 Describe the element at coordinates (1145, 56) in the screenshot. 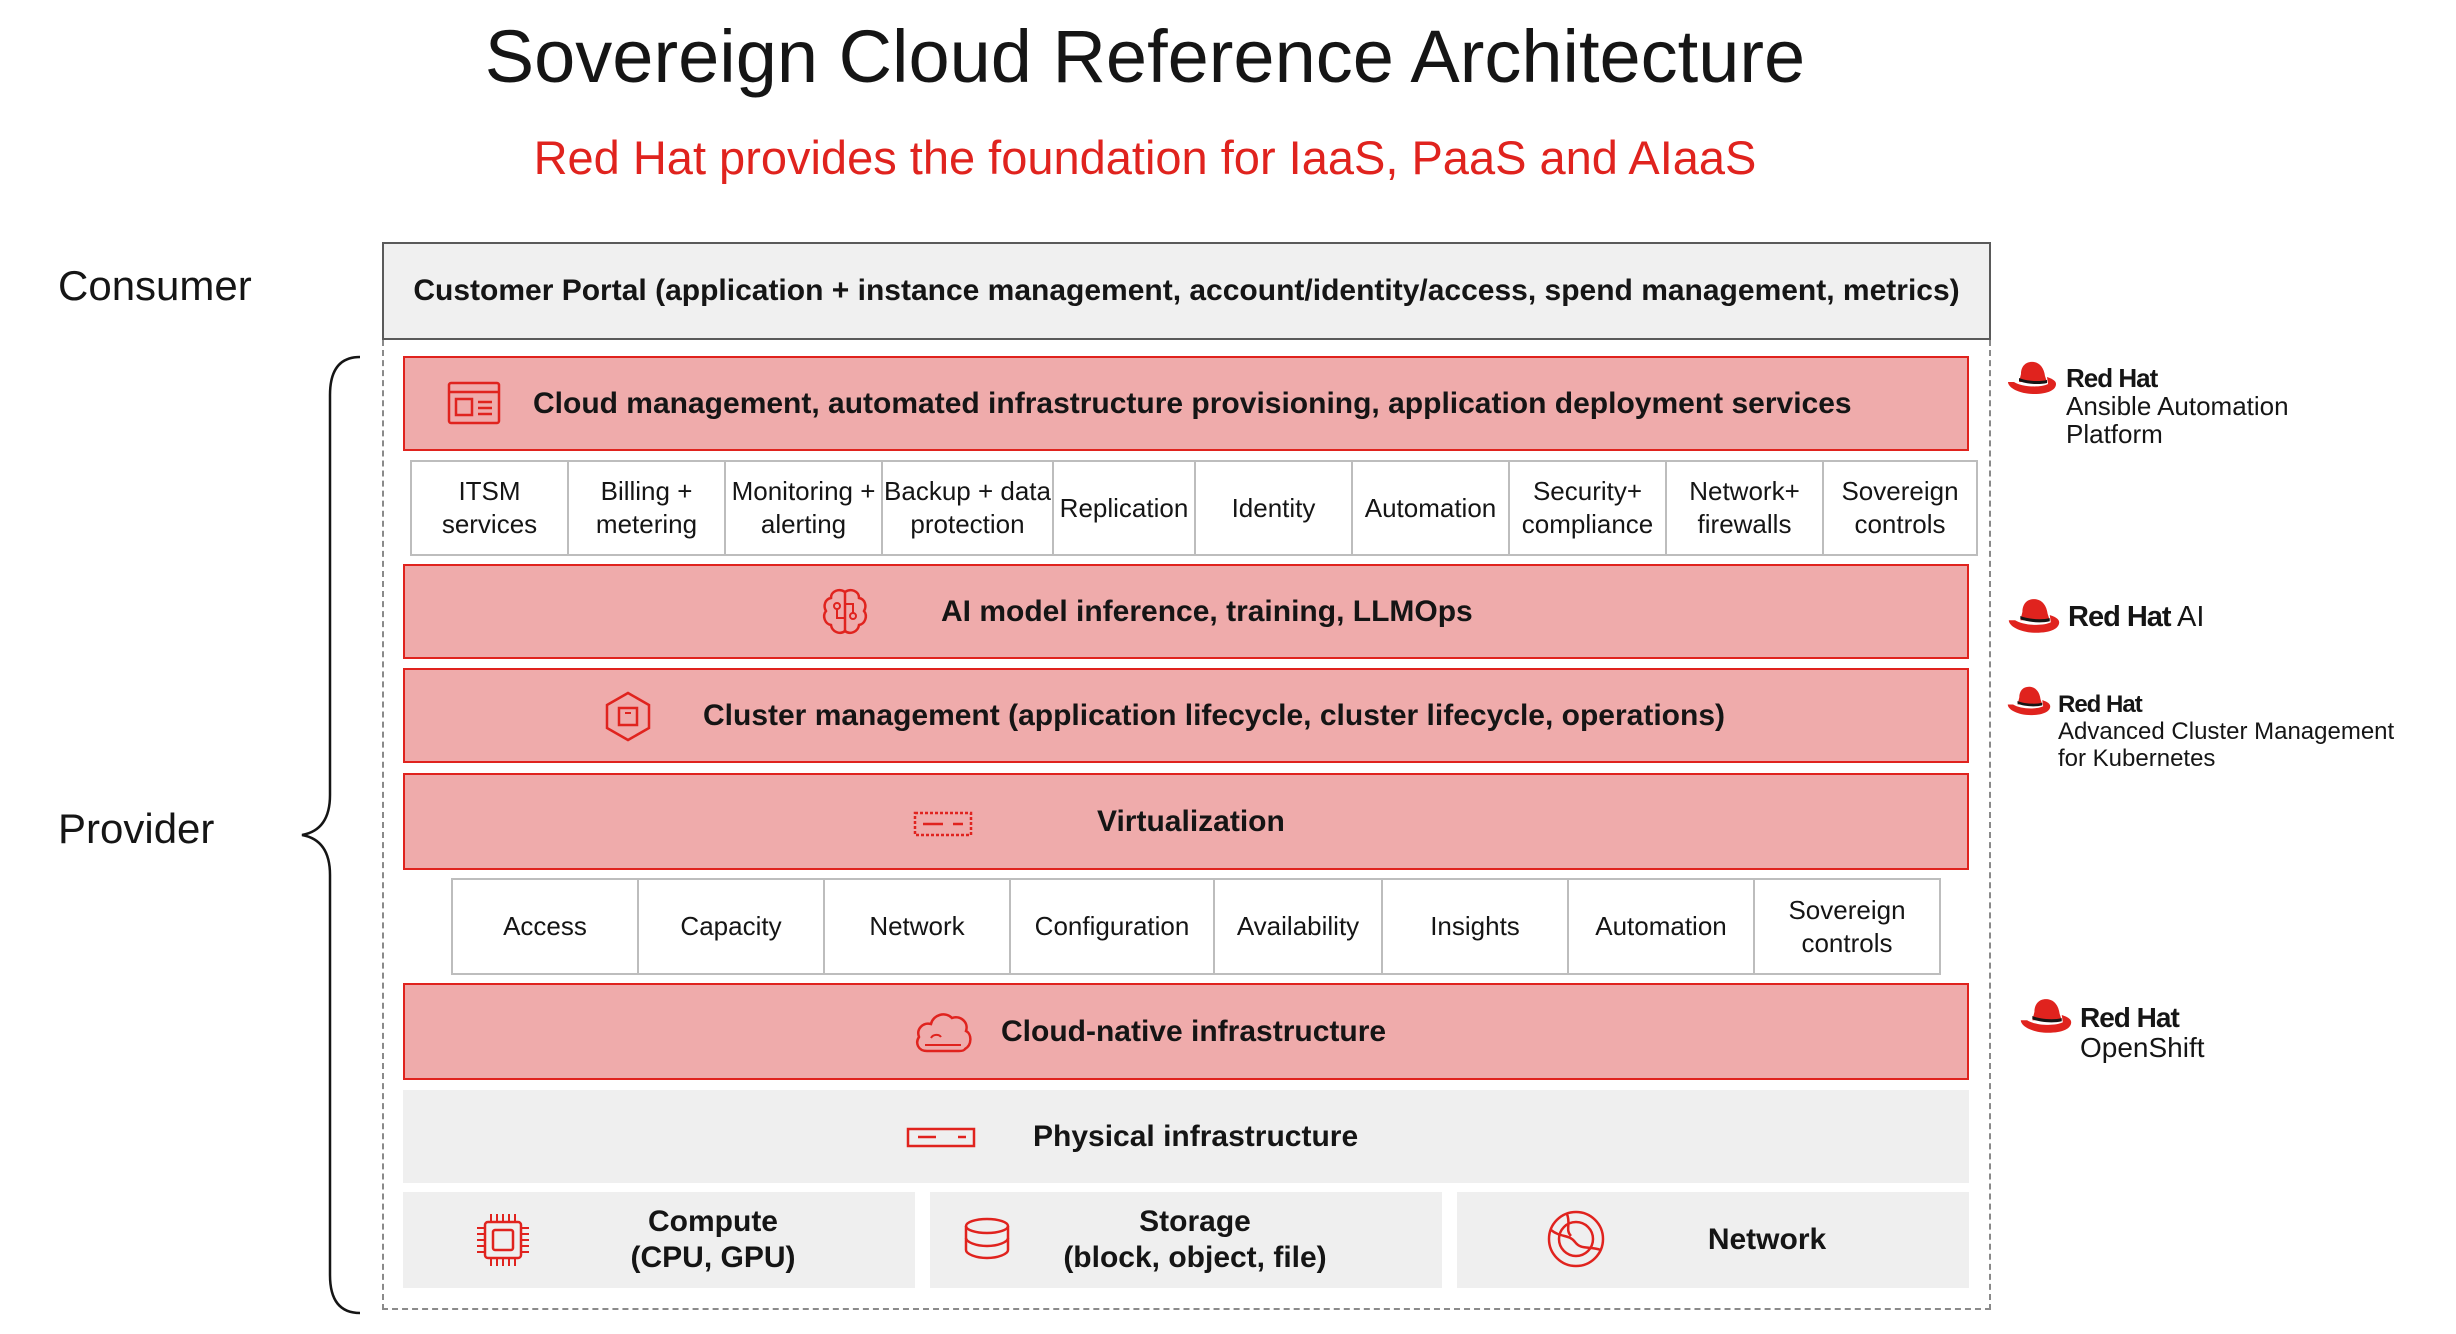

I see `page-title: Sovereign Cloud Reference Architecture` at that location.